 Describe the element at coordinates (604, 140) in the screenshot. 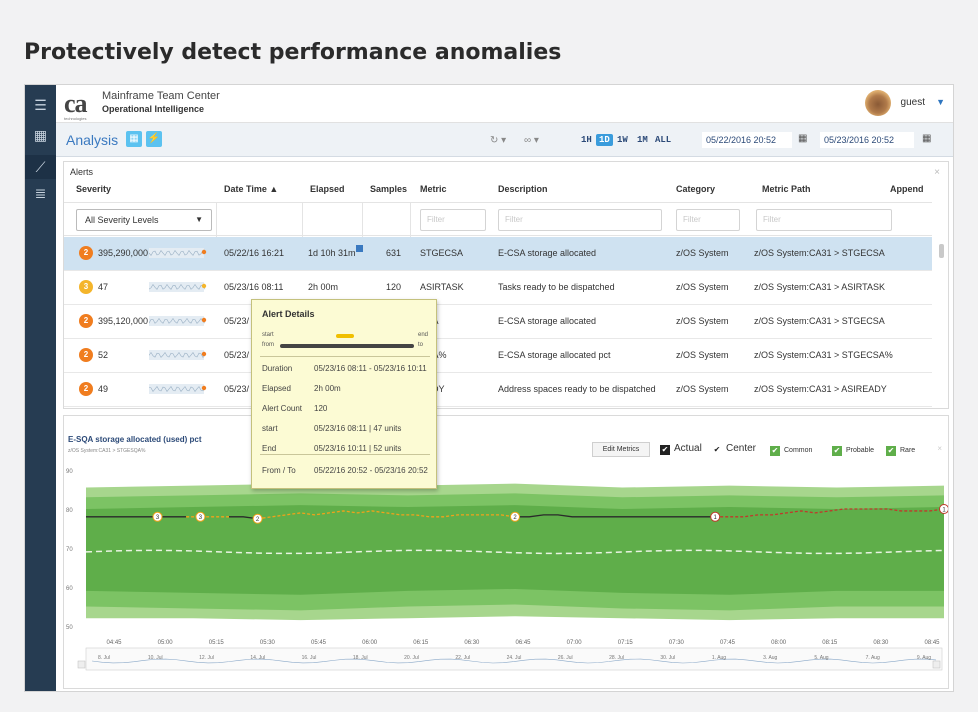

I see `range-1d-button: 1D` at that location.